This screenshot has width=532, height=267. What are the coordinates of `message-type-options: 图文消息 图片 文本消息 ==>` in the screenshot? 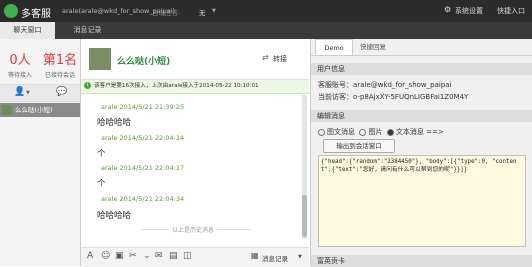 It's located at (381, 132).